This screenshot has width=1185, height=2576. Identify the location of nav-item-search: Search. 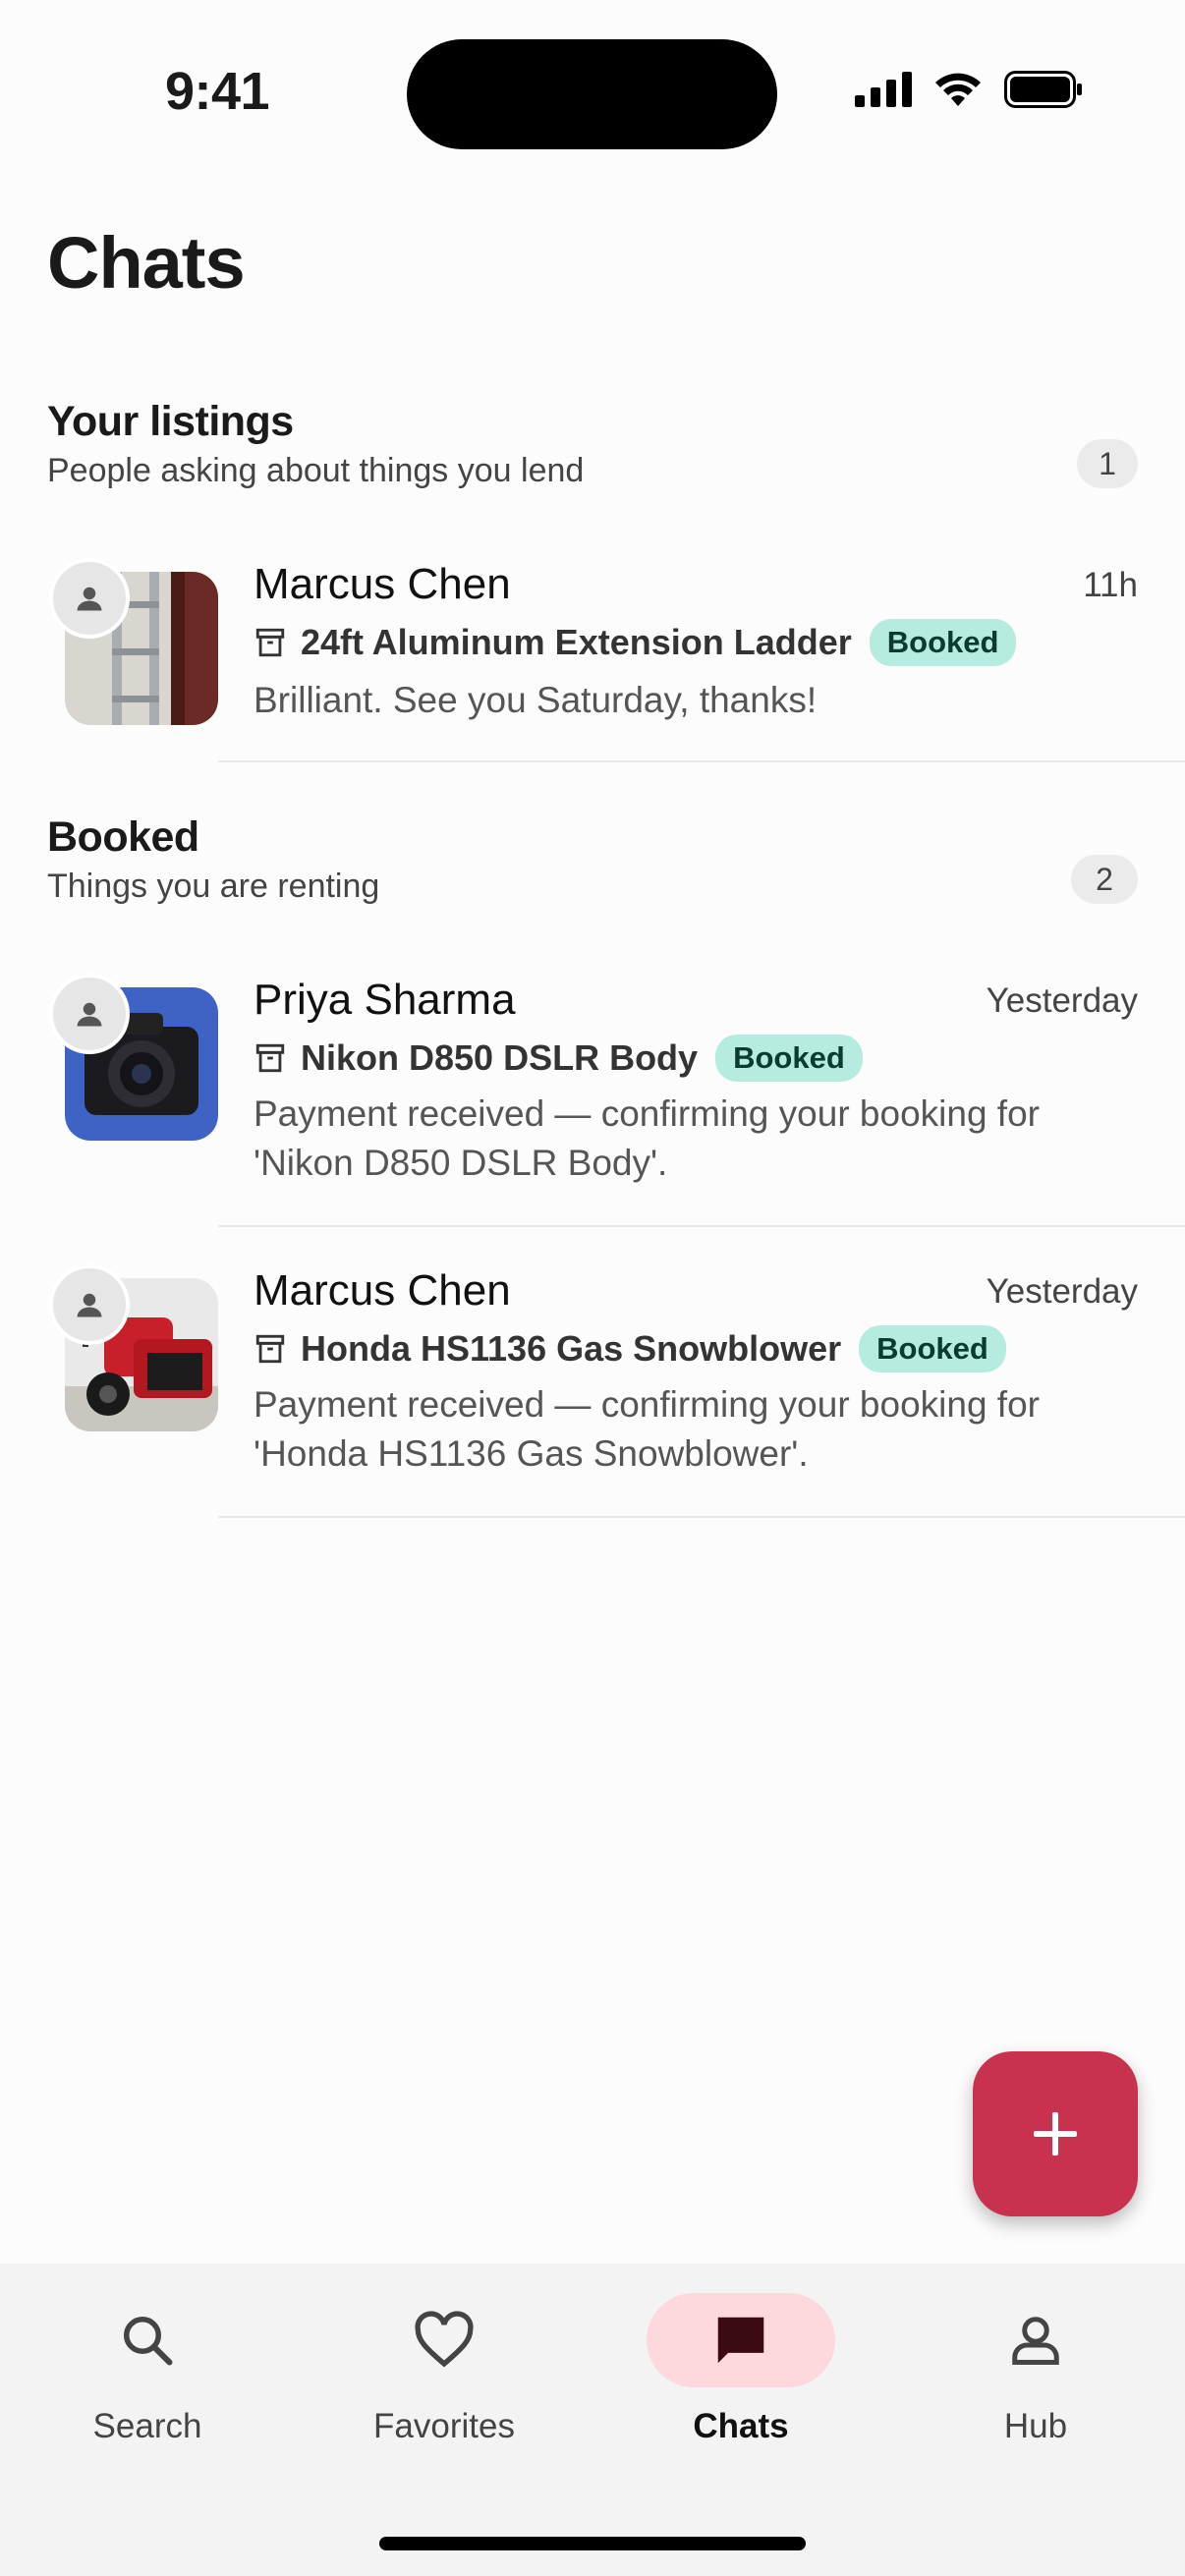
(148, 2391).